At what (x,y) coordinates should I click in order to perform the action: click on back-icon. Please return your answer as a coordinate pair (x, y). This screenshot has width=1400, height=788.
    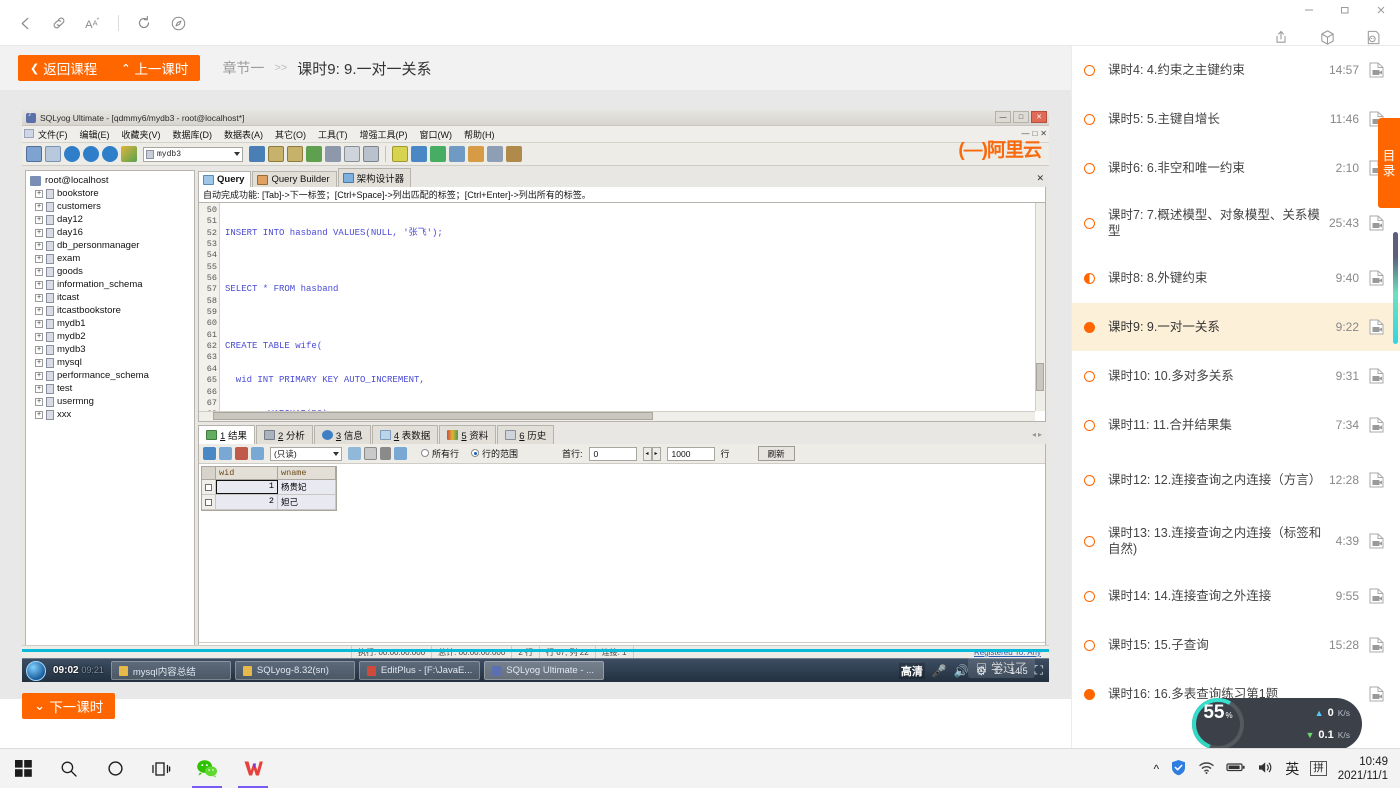
    Looking at the image, I should click on (25, 23).